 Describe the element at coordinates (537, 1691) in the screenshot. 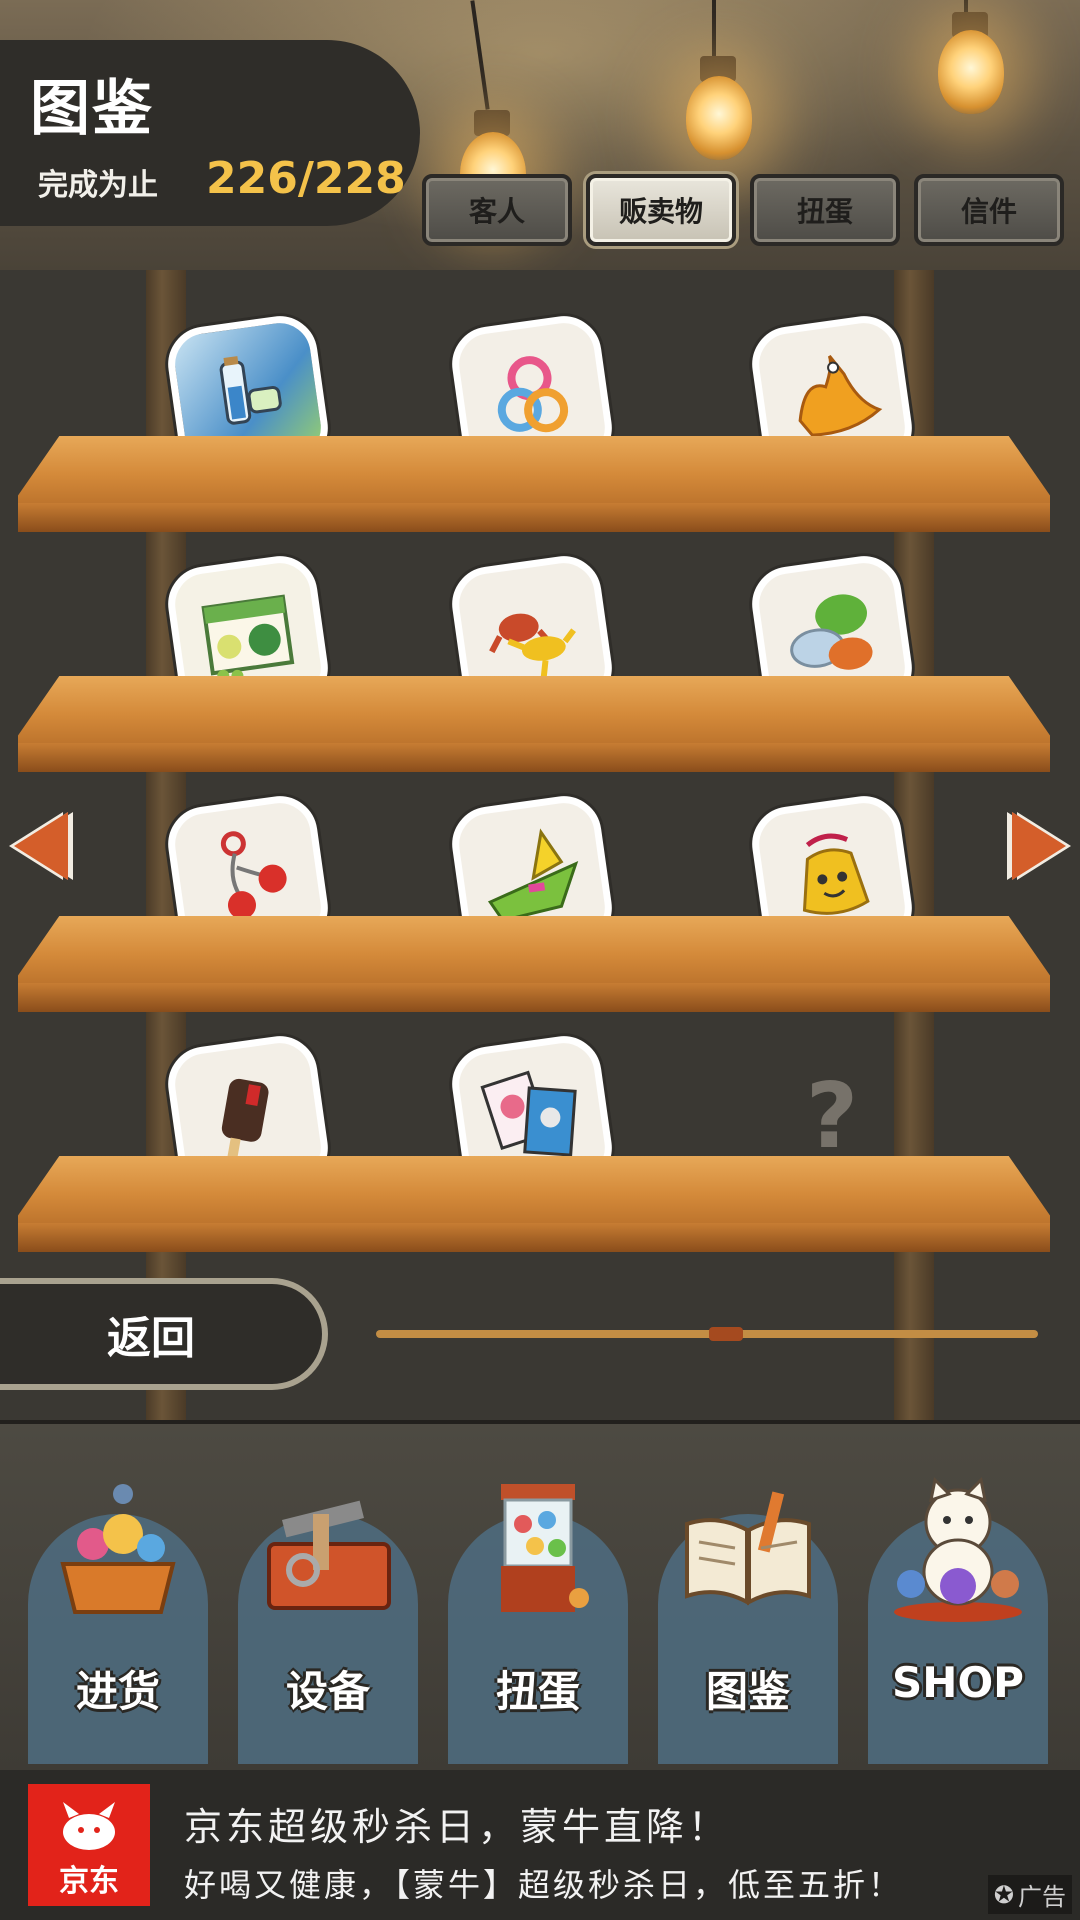

I see `nav-label: 扭蛋` at that location.